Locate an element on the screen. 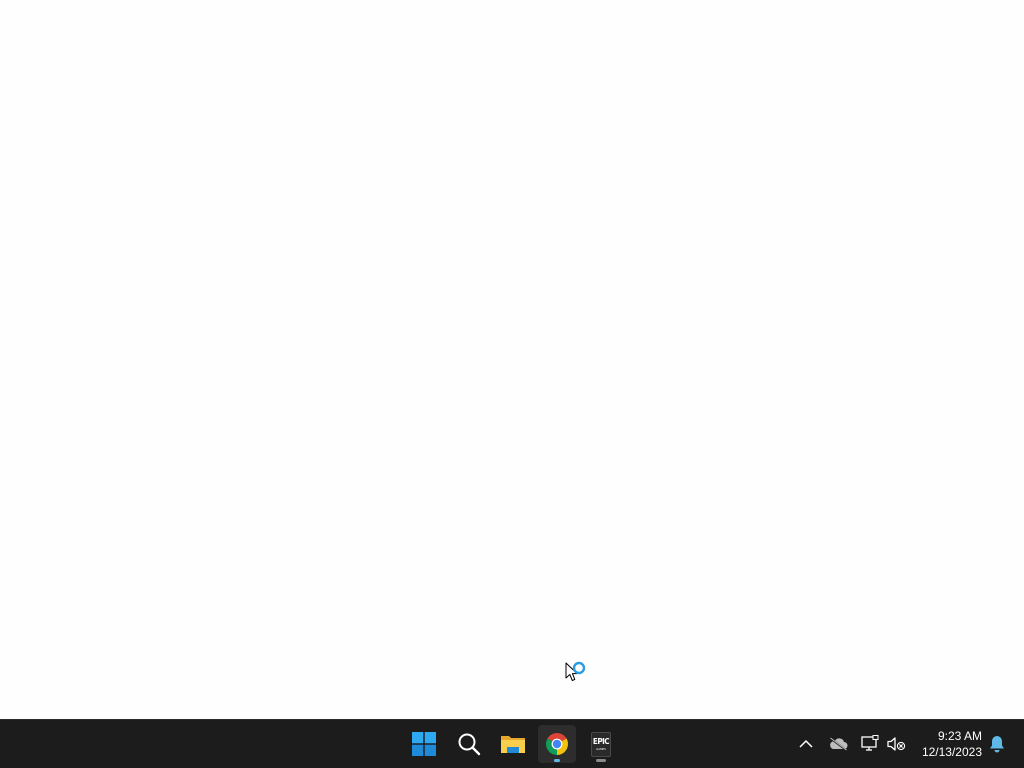 The image size is (1024, 768). chevron-up-icon is located at coordinates (806, 743).